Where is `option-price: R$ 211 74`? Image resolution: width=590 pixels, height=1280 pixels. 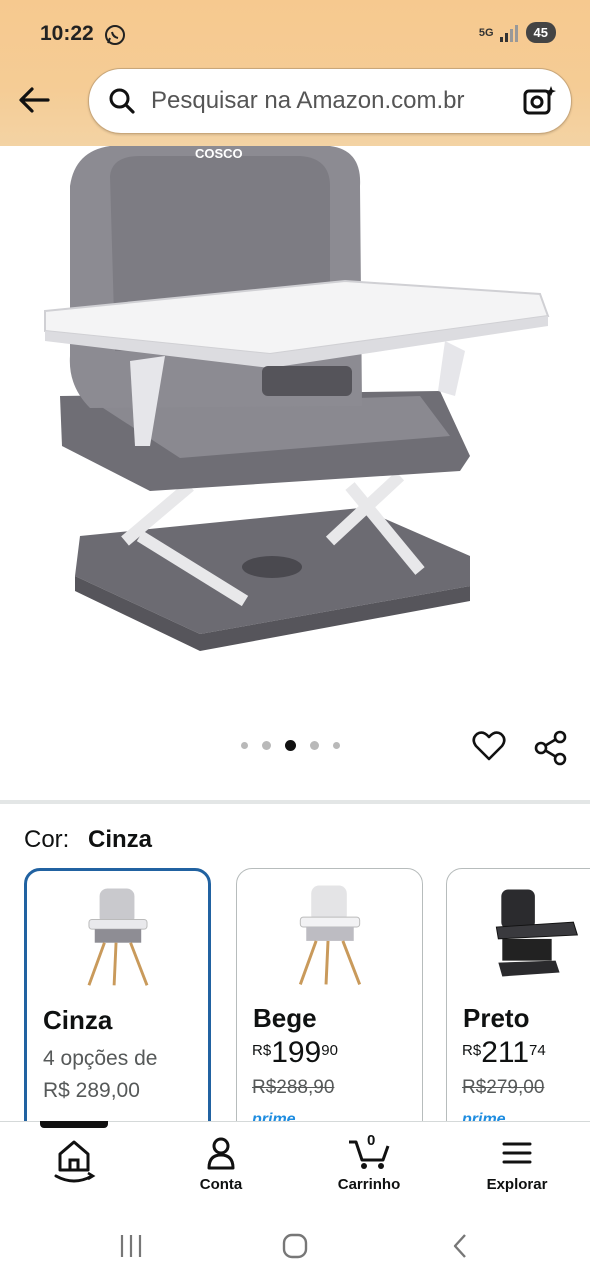
option-price: R$ 211 74 is located at coordinates (504, 1053).